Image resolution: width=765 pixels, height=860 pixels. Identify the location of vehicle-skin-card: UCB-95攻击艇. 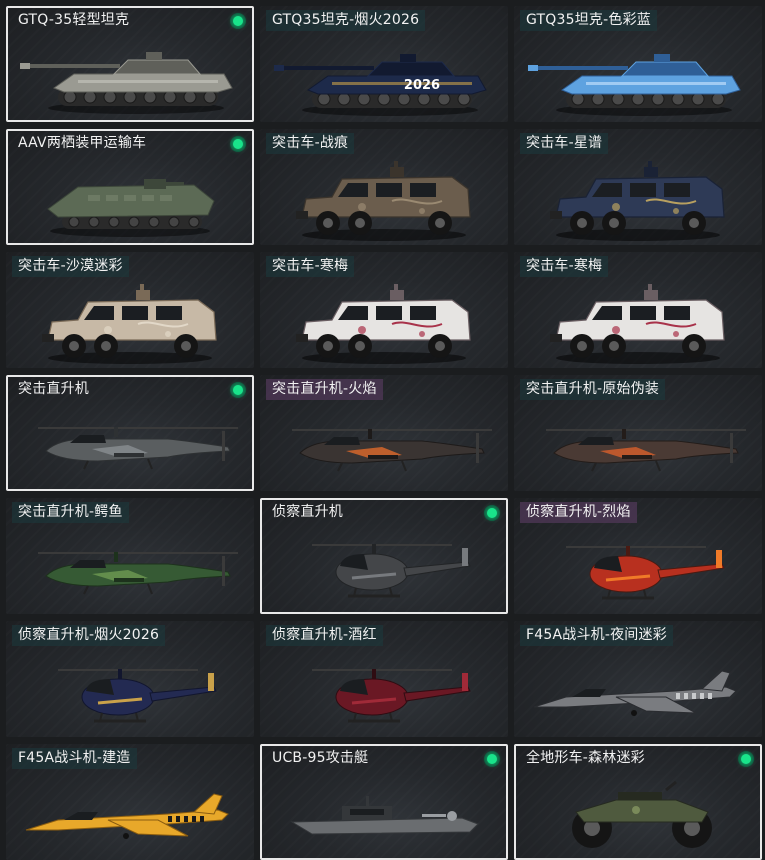
(384, 802).